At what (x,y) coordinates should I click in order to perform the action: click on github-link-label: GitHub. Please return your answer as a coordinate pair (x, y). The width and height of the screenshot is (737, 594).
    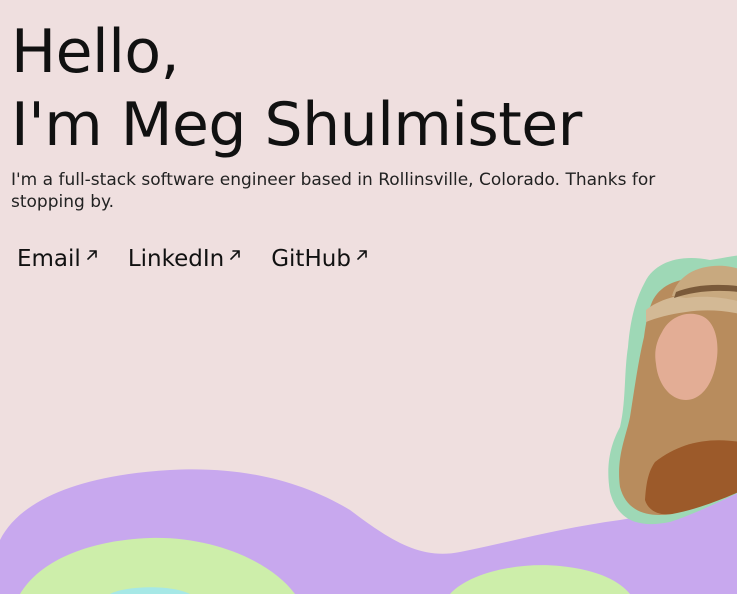
    Looking at the image, I should click on (311, 259).